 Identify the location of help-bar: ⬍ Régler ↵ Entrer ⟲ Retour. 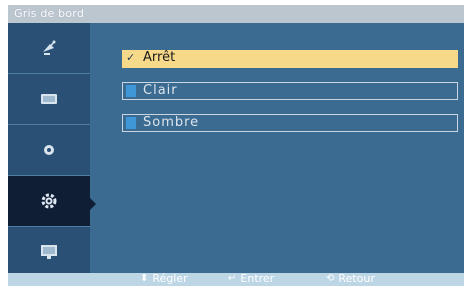
(236, 279).